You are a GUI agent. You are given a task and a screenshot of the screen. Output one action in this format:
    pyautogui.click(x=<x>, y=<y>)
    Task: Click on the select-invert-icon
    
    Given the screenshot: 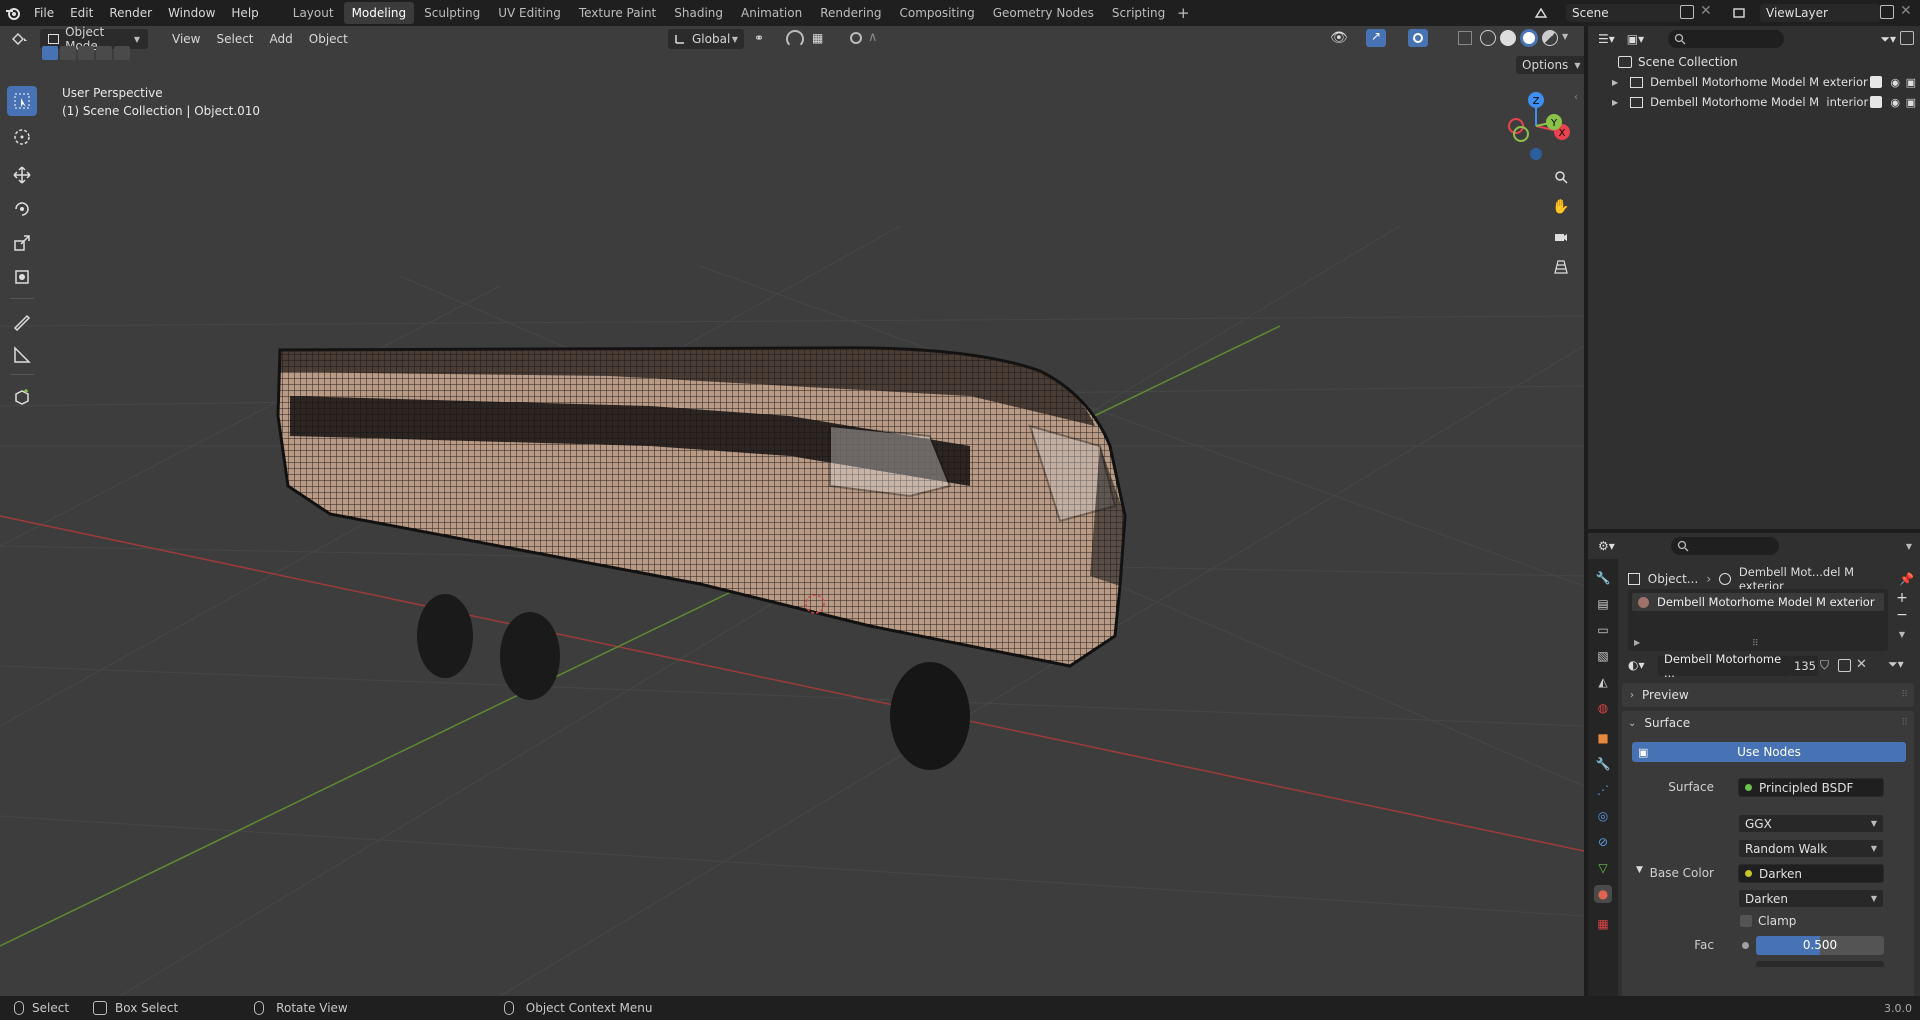 What is the action you would take?
    pyautogui.click(x=104, y=53)
    